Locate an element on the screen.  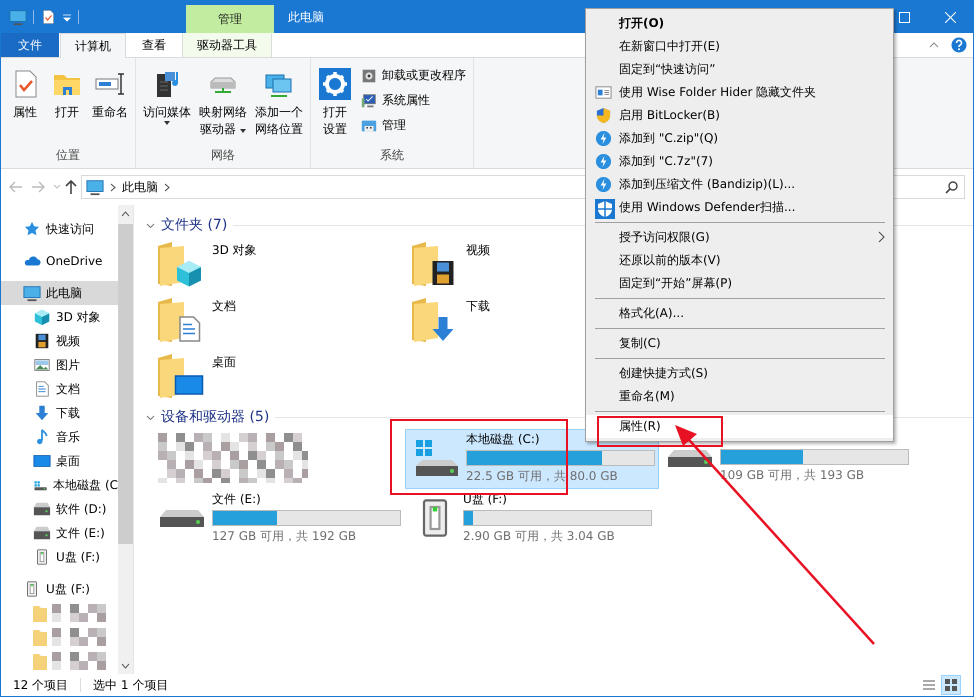
ribbon-button: 添加一个 网络位置 is located at coordinates (279, 104).